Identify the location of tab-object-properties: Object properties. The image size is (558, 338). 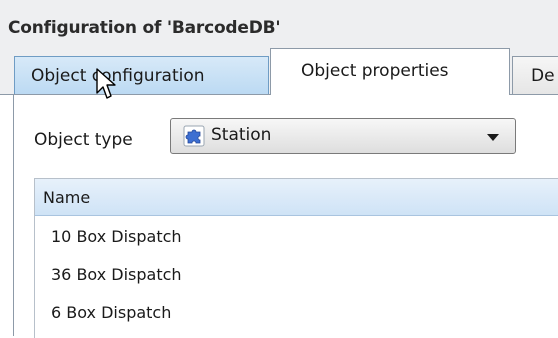
(390, 71).